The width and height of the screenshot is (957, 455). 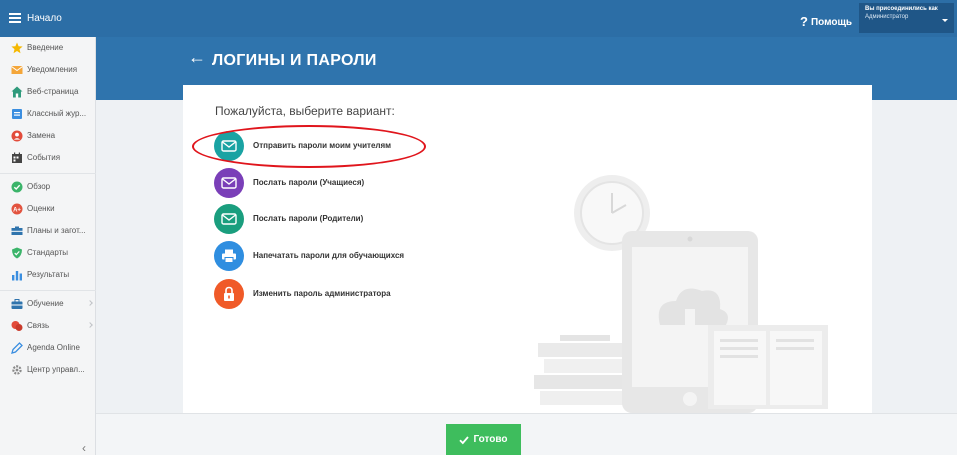 What do you see at coordinates (17, 370) in the screenshot?
I see `gear-icon` at bounding box center [17, 370].